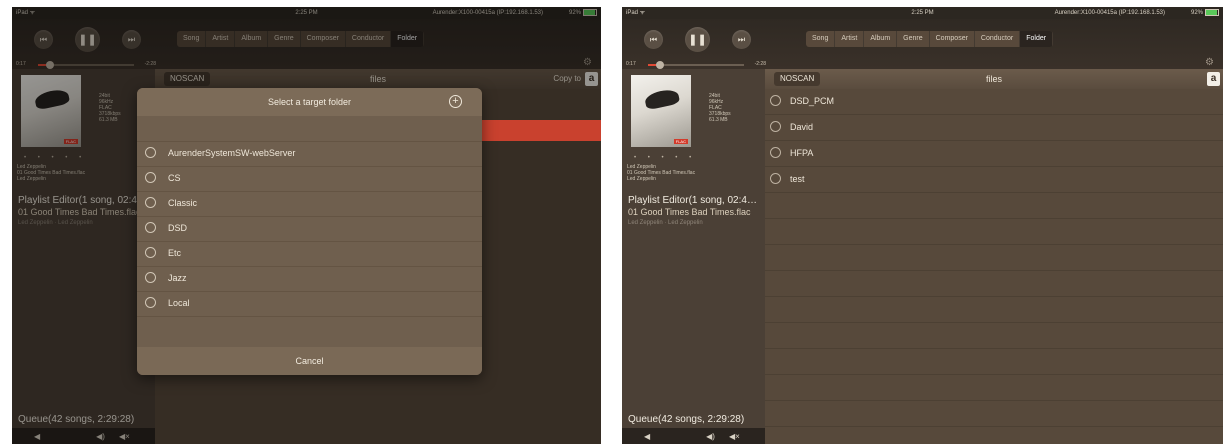  I want to click on folder-row-blank, so click(309, 129).